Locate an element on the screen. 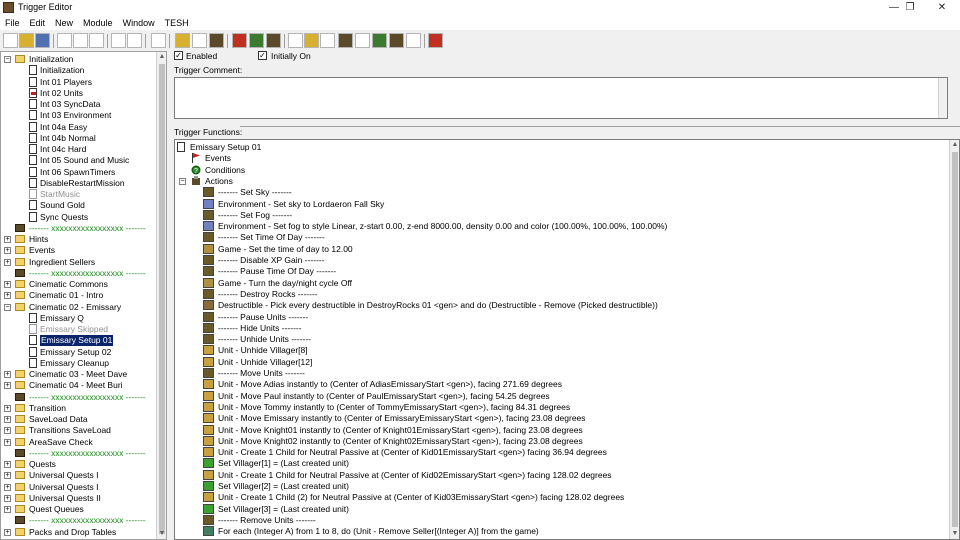 The width and height of the screenshot is (960, 540). tree-folder: − Cinematic 02 - Emissary is located at coordinates (78, 307).